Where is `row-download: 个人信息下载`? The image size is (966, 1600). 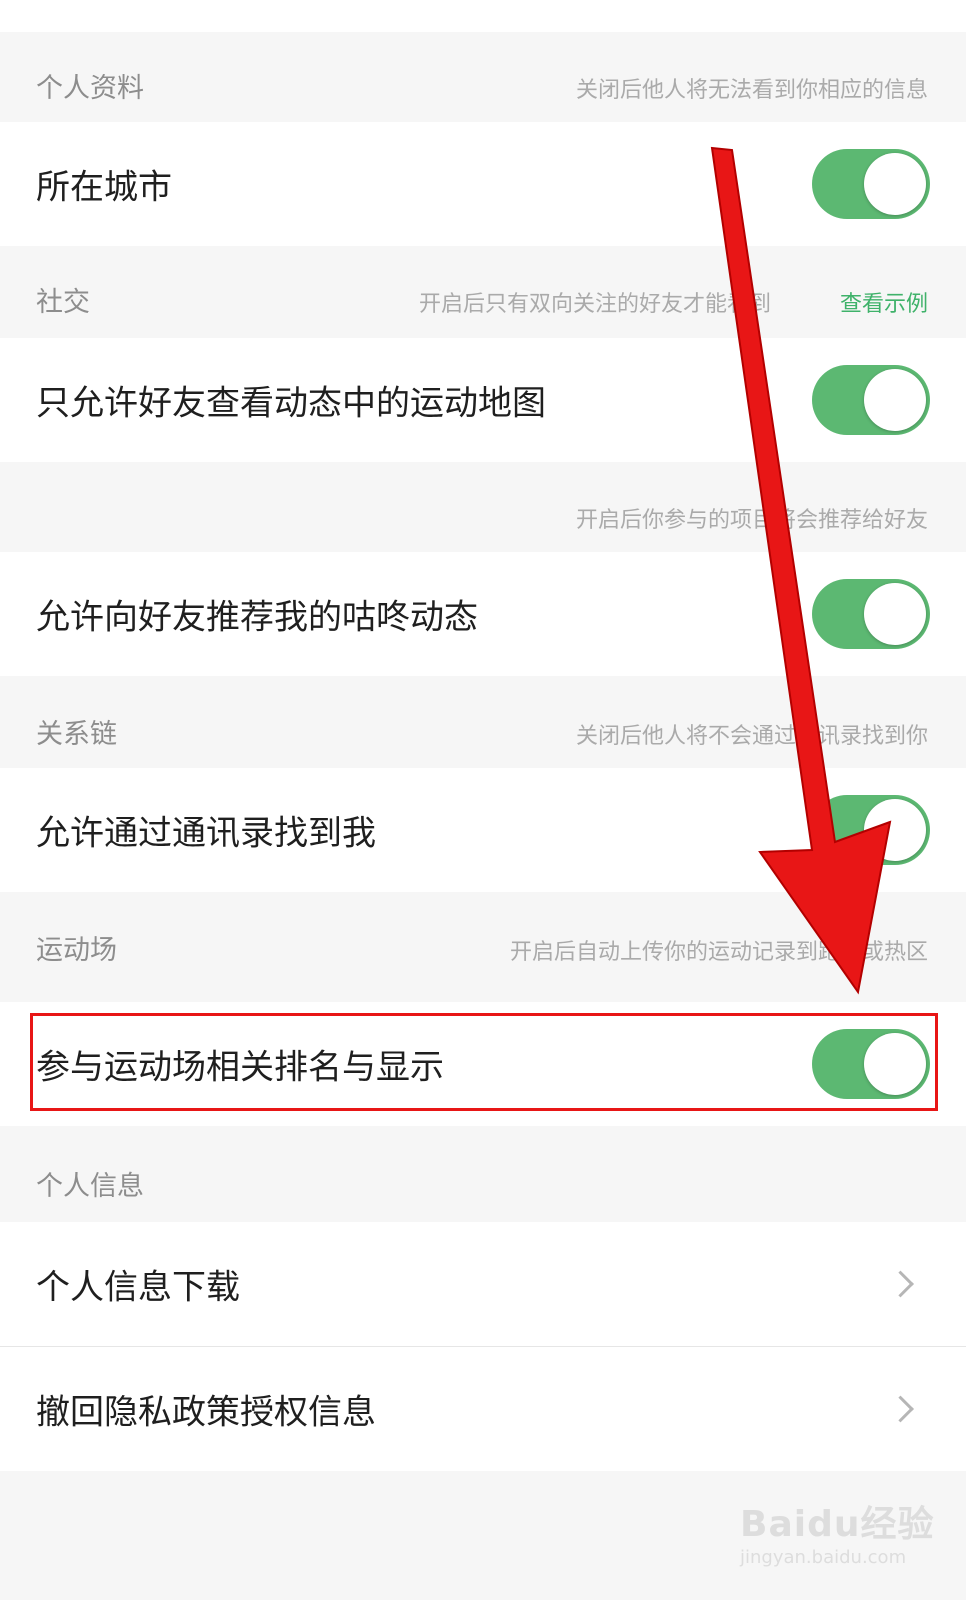 row-download: 个人信息下载 is located at coordinates (483, 1284).